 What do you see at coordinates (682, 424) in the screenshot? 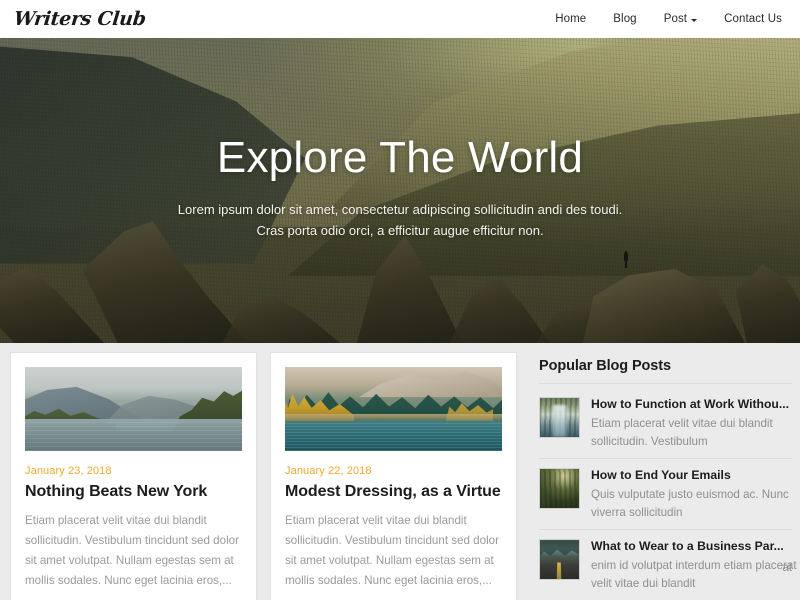
I see `excerpt-line: Etiam placerat velit vitae dui blandit` at bounding box center [682, 424].